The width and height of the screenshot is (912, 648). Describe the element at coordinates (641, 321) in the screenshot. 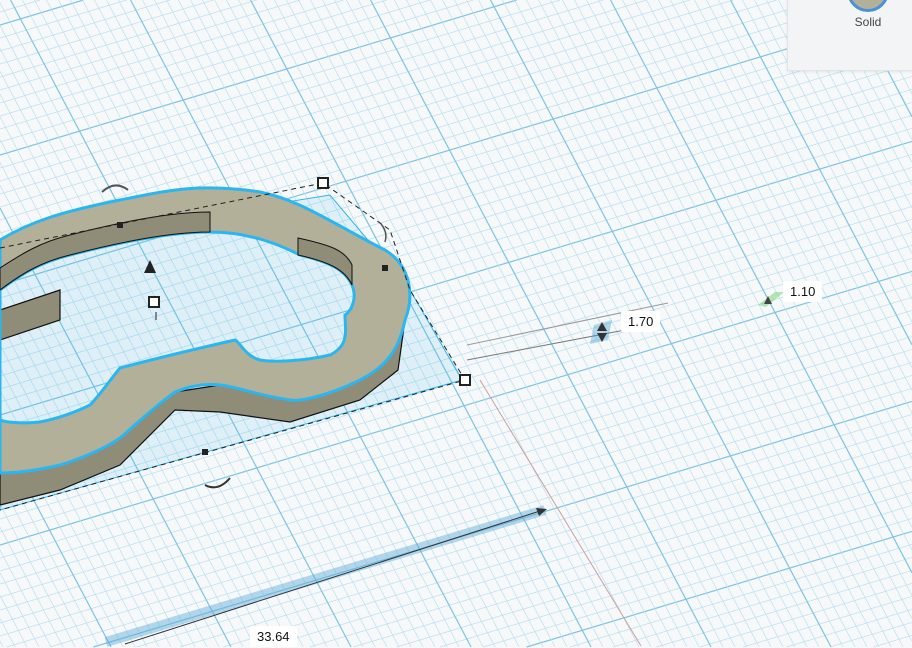

I see `height-dimension-field: 1.70` at that location.